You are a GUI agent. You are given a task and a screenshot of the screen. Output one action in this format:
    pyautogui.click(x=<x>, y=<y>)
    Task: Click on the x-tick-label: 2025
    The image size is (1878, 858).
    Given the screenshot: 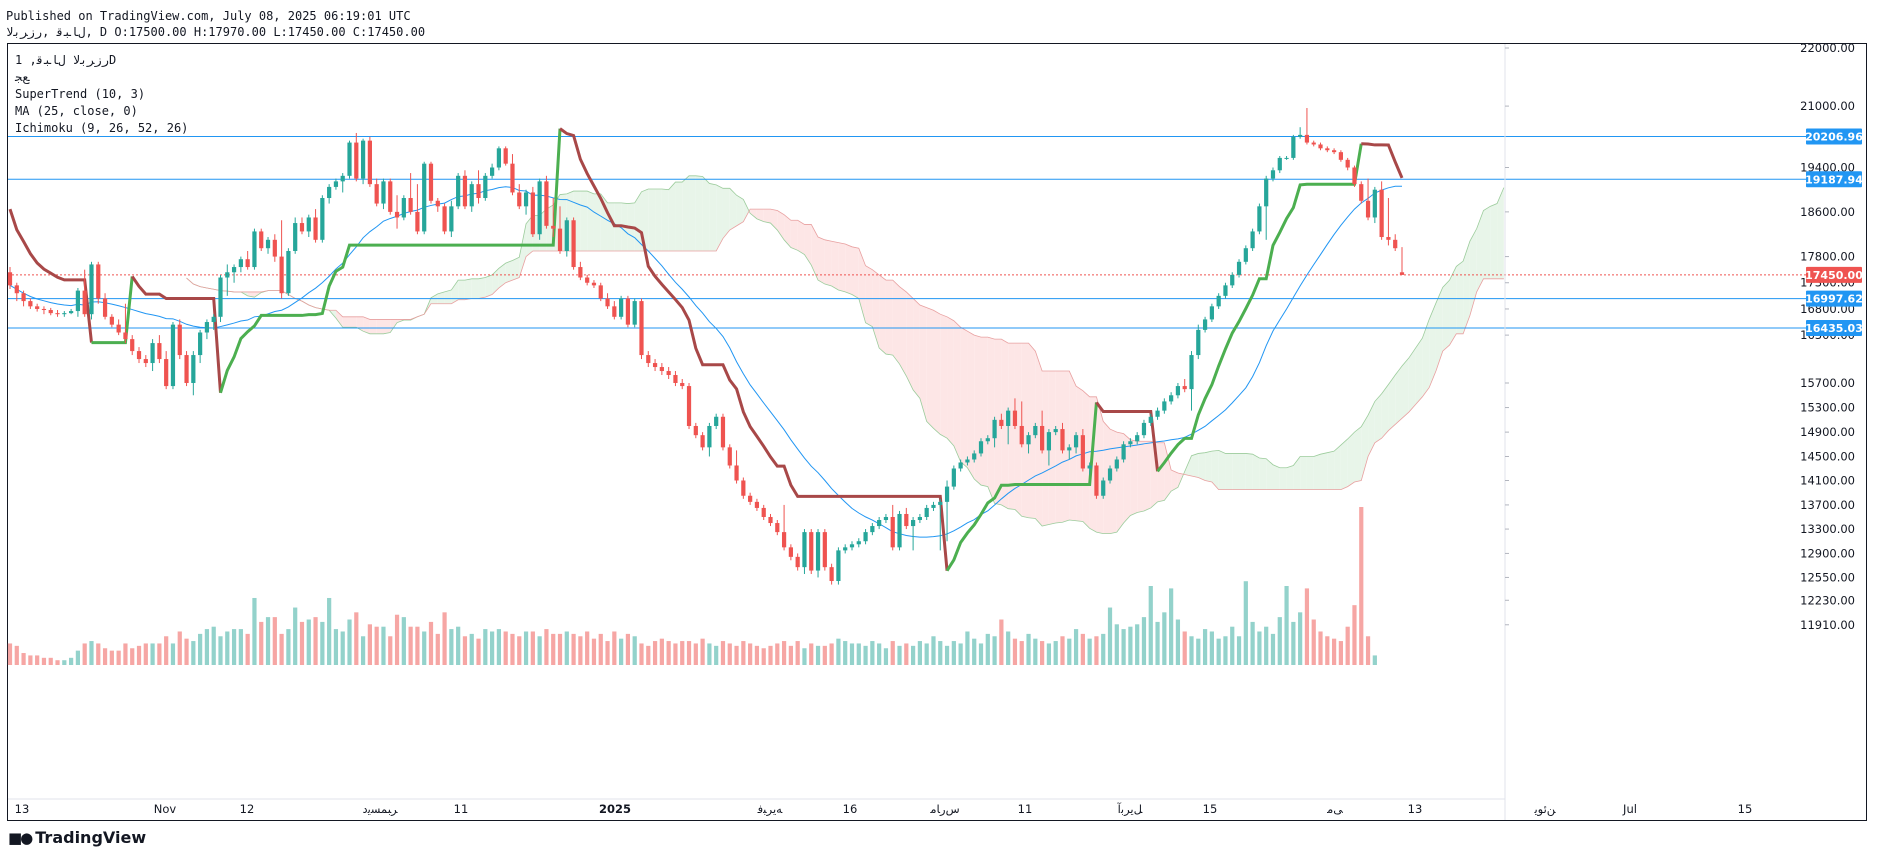 What is the action you would take?
    pyautogui.click(x=615, y=809)
    